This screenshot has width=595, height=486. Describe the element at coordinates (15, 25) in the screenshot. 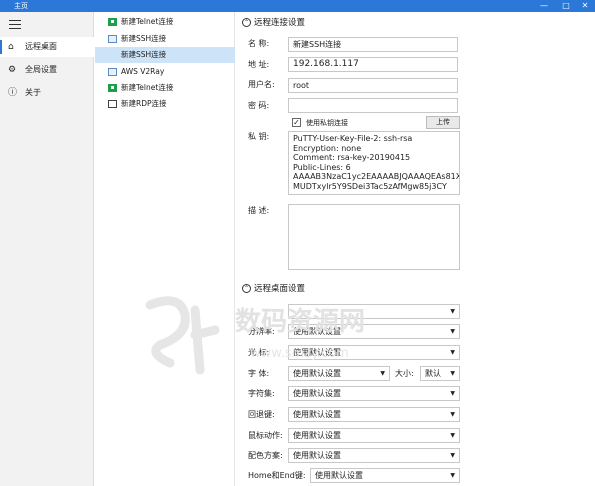

I see `hamburger-menu-icon` at that location.